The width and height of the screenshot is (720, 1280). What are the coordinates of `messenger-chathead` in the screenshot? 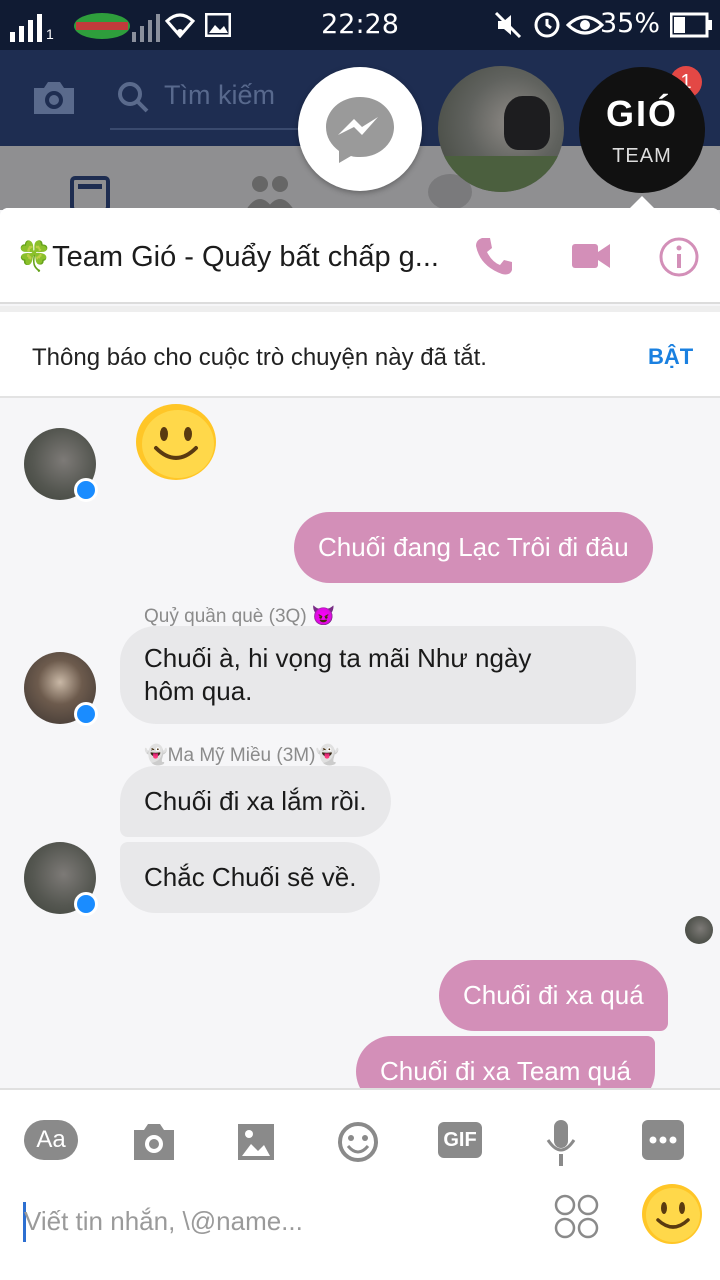 It's located at (360, 129).